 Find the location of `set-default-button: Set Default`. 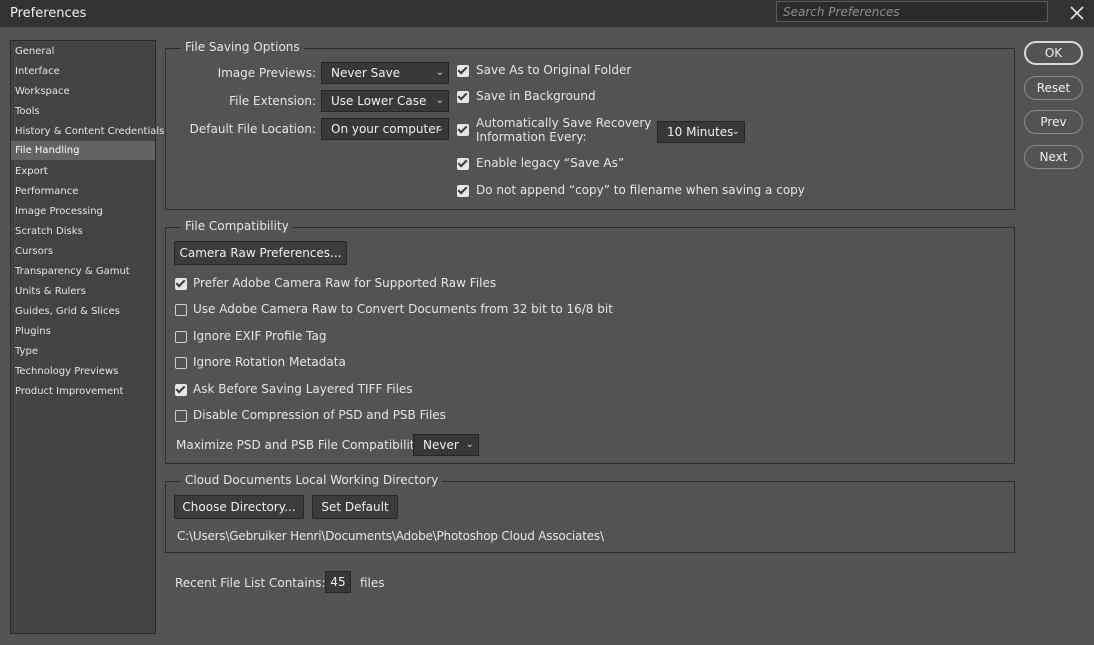

set-default-button: Set Default is located at coordinates (355, 507).